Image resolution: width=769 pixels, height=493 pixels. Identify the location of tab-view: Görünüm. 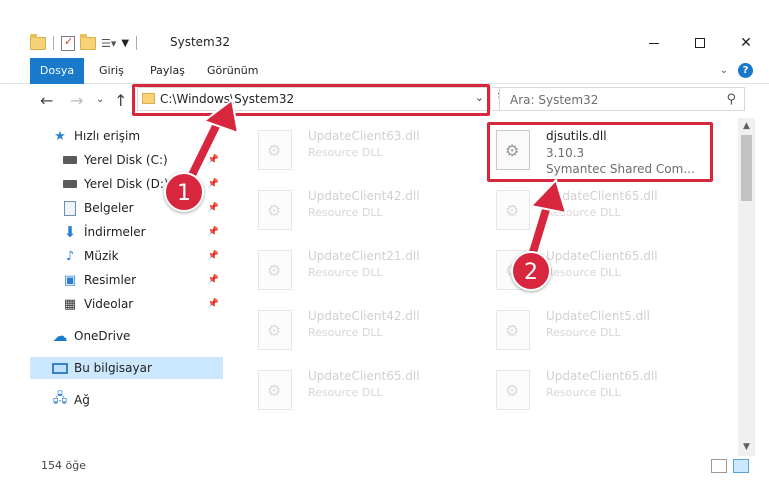
(232, 71).